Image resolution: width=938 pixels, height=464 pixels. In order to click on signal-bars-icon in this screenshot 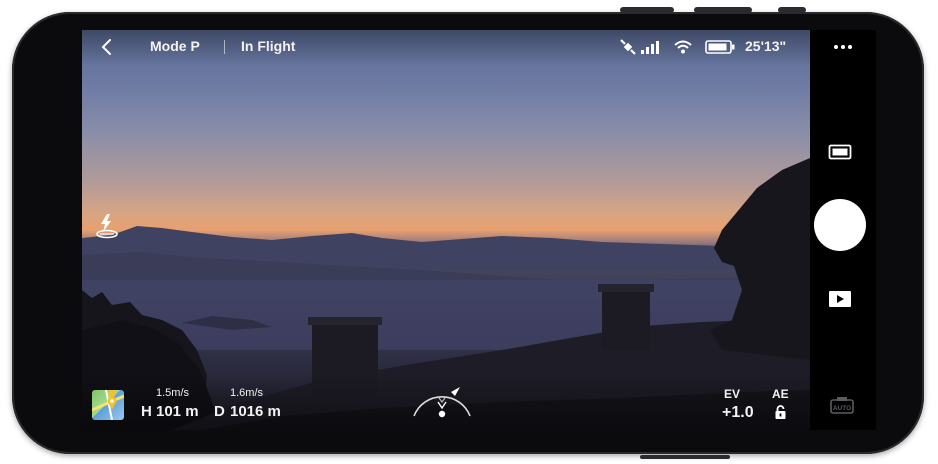, I will do `click(650, 47)`.